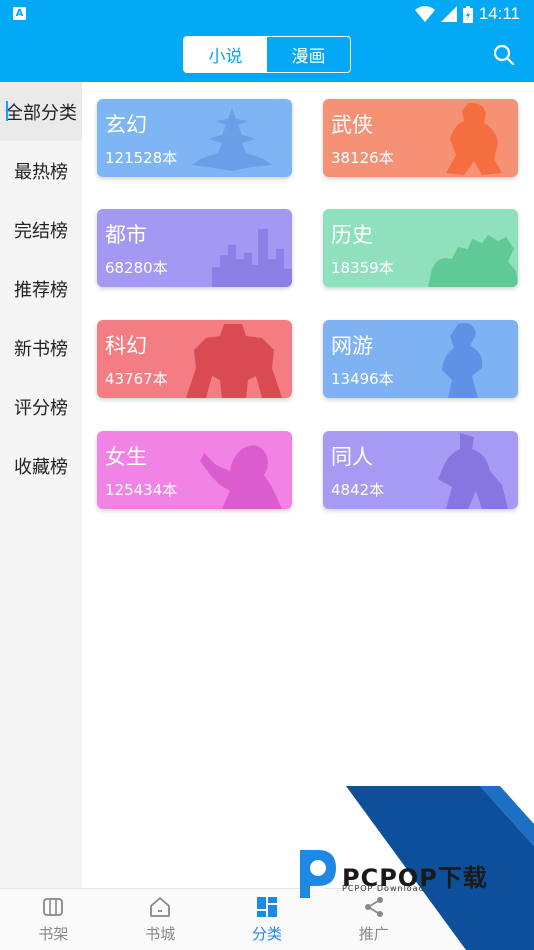 The height and width of the screenshot is (950, 534). Describe the element at coordinates (136, 379) in the screenshot. I see `category-count: 43767本` at that location.